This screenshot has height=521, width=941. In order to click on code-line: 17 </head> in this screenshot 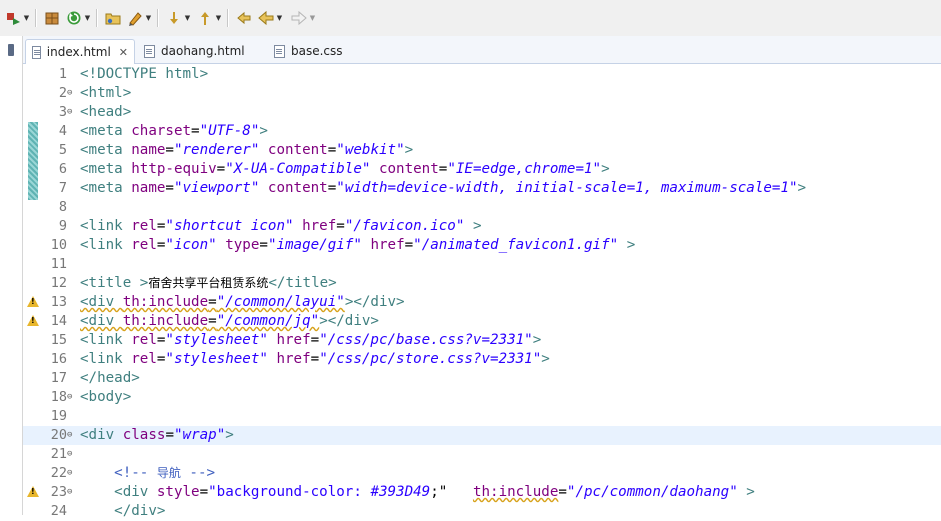, I will do `click(95, 378)`.